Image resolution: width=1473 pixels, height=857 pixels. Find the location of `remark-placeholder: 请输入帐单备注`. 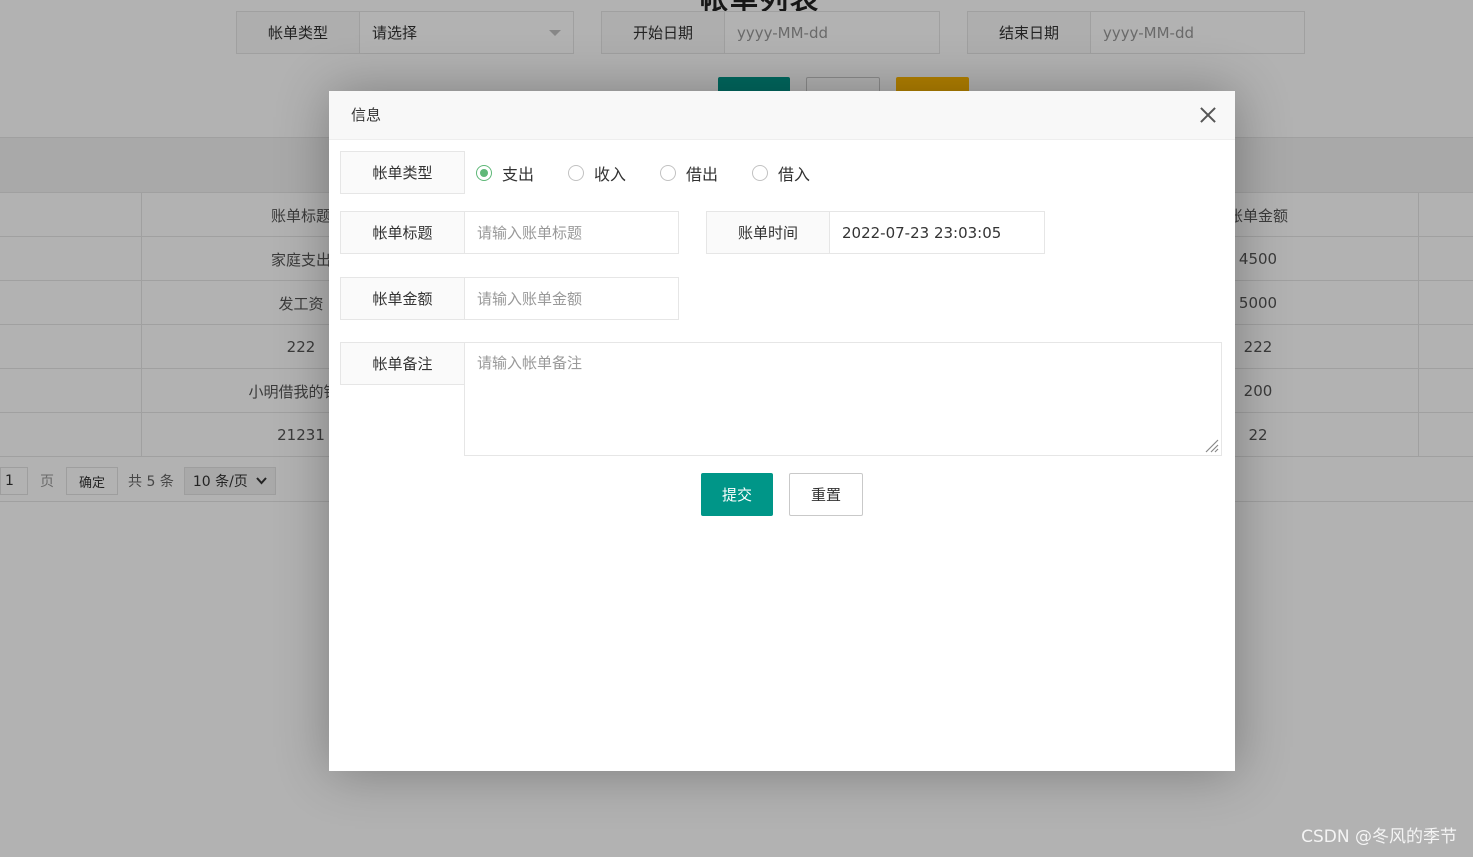

remark-placeholder: 请输入帐单备注 is located at coordinates (530, 363).